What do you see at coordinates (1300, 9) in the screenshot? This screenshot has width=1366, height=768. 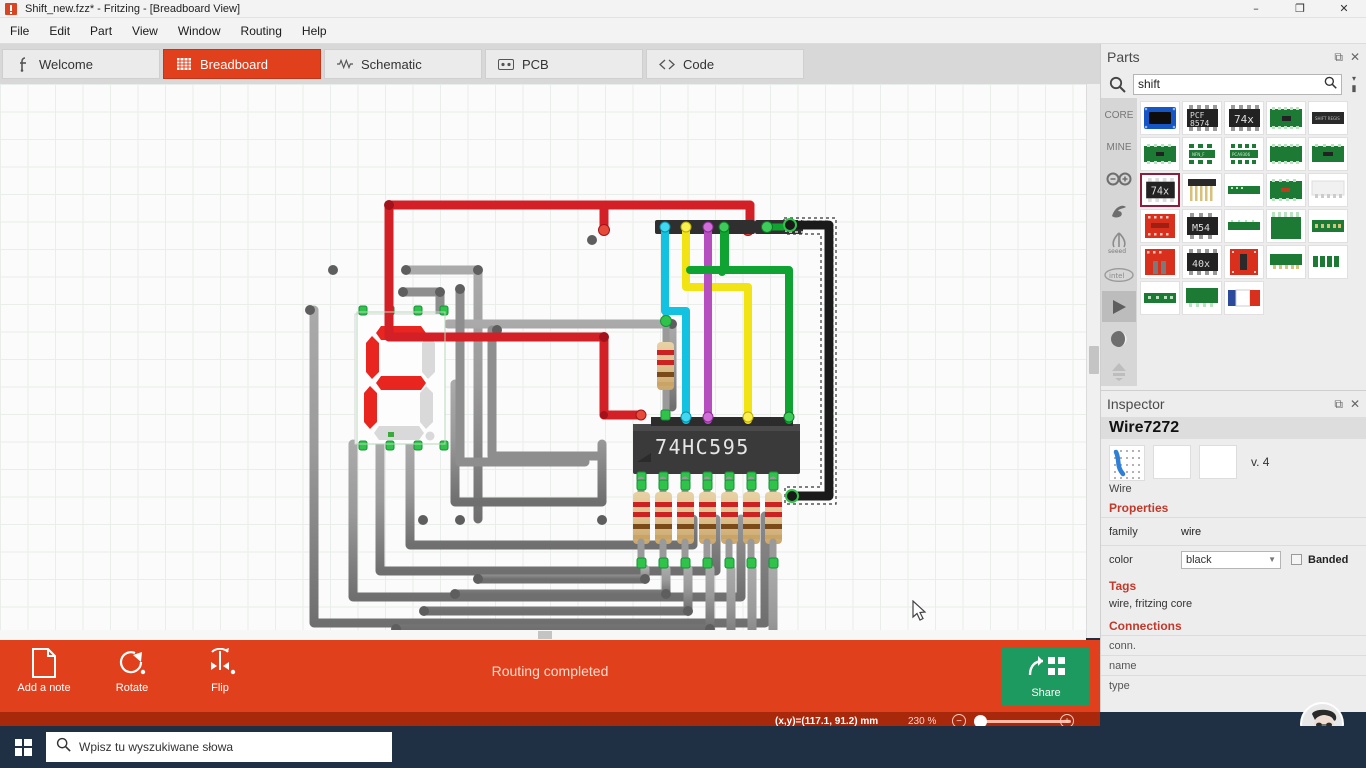 I see `maximize-button: ❐` at bounding box center [1300, 9].